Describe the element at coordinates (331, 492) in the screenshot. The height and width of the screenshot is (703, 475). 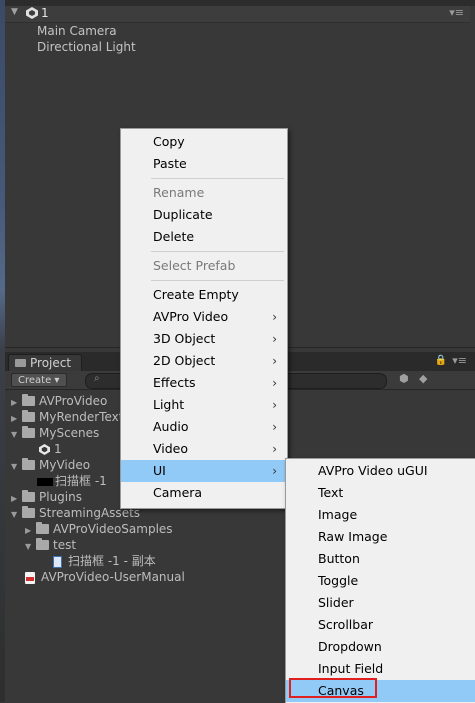
I see `menu-item-label: Text` at that location.